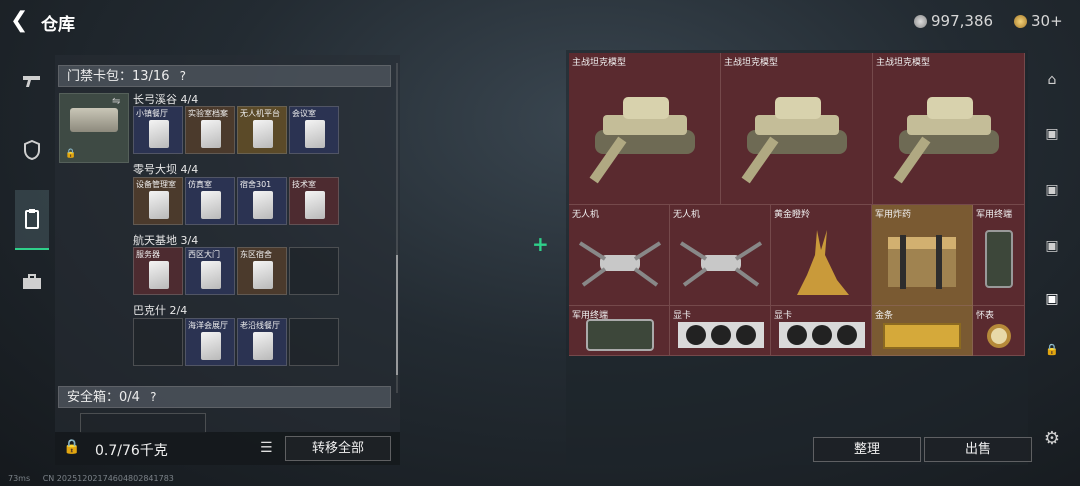 The image size is (1080, 486). I want to click on currency-display: 997,386, so click(953, 21).